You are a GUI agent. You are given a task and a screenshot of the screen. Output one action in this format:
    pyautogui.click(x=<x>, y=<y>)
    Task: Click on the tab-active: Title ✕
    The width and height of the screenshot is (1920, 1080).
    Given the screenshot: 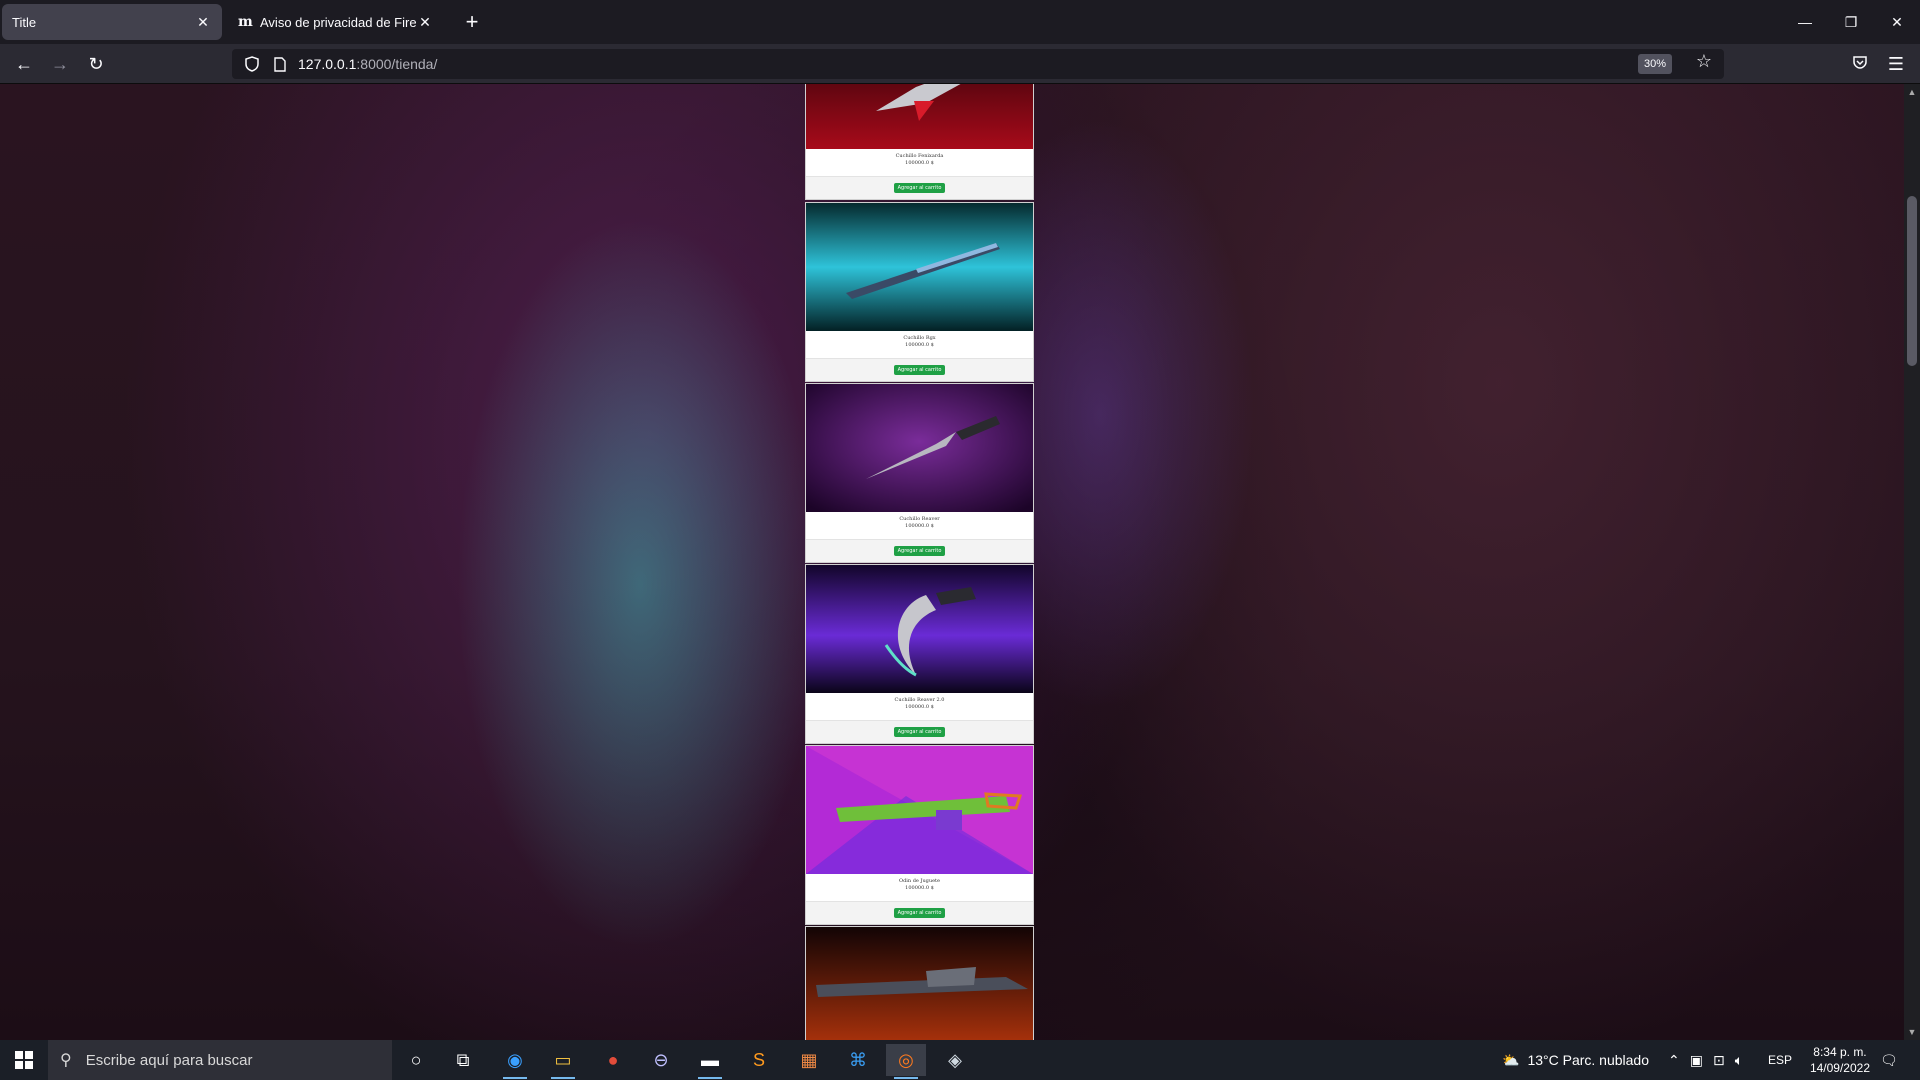 What is the action you would take?
    pyautogui.click(x=112, y=22)
    